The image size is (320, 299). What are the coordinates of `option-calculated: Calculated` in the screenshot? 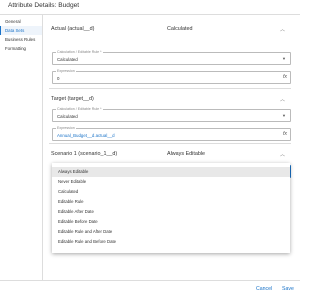 It's located at (171, 192).